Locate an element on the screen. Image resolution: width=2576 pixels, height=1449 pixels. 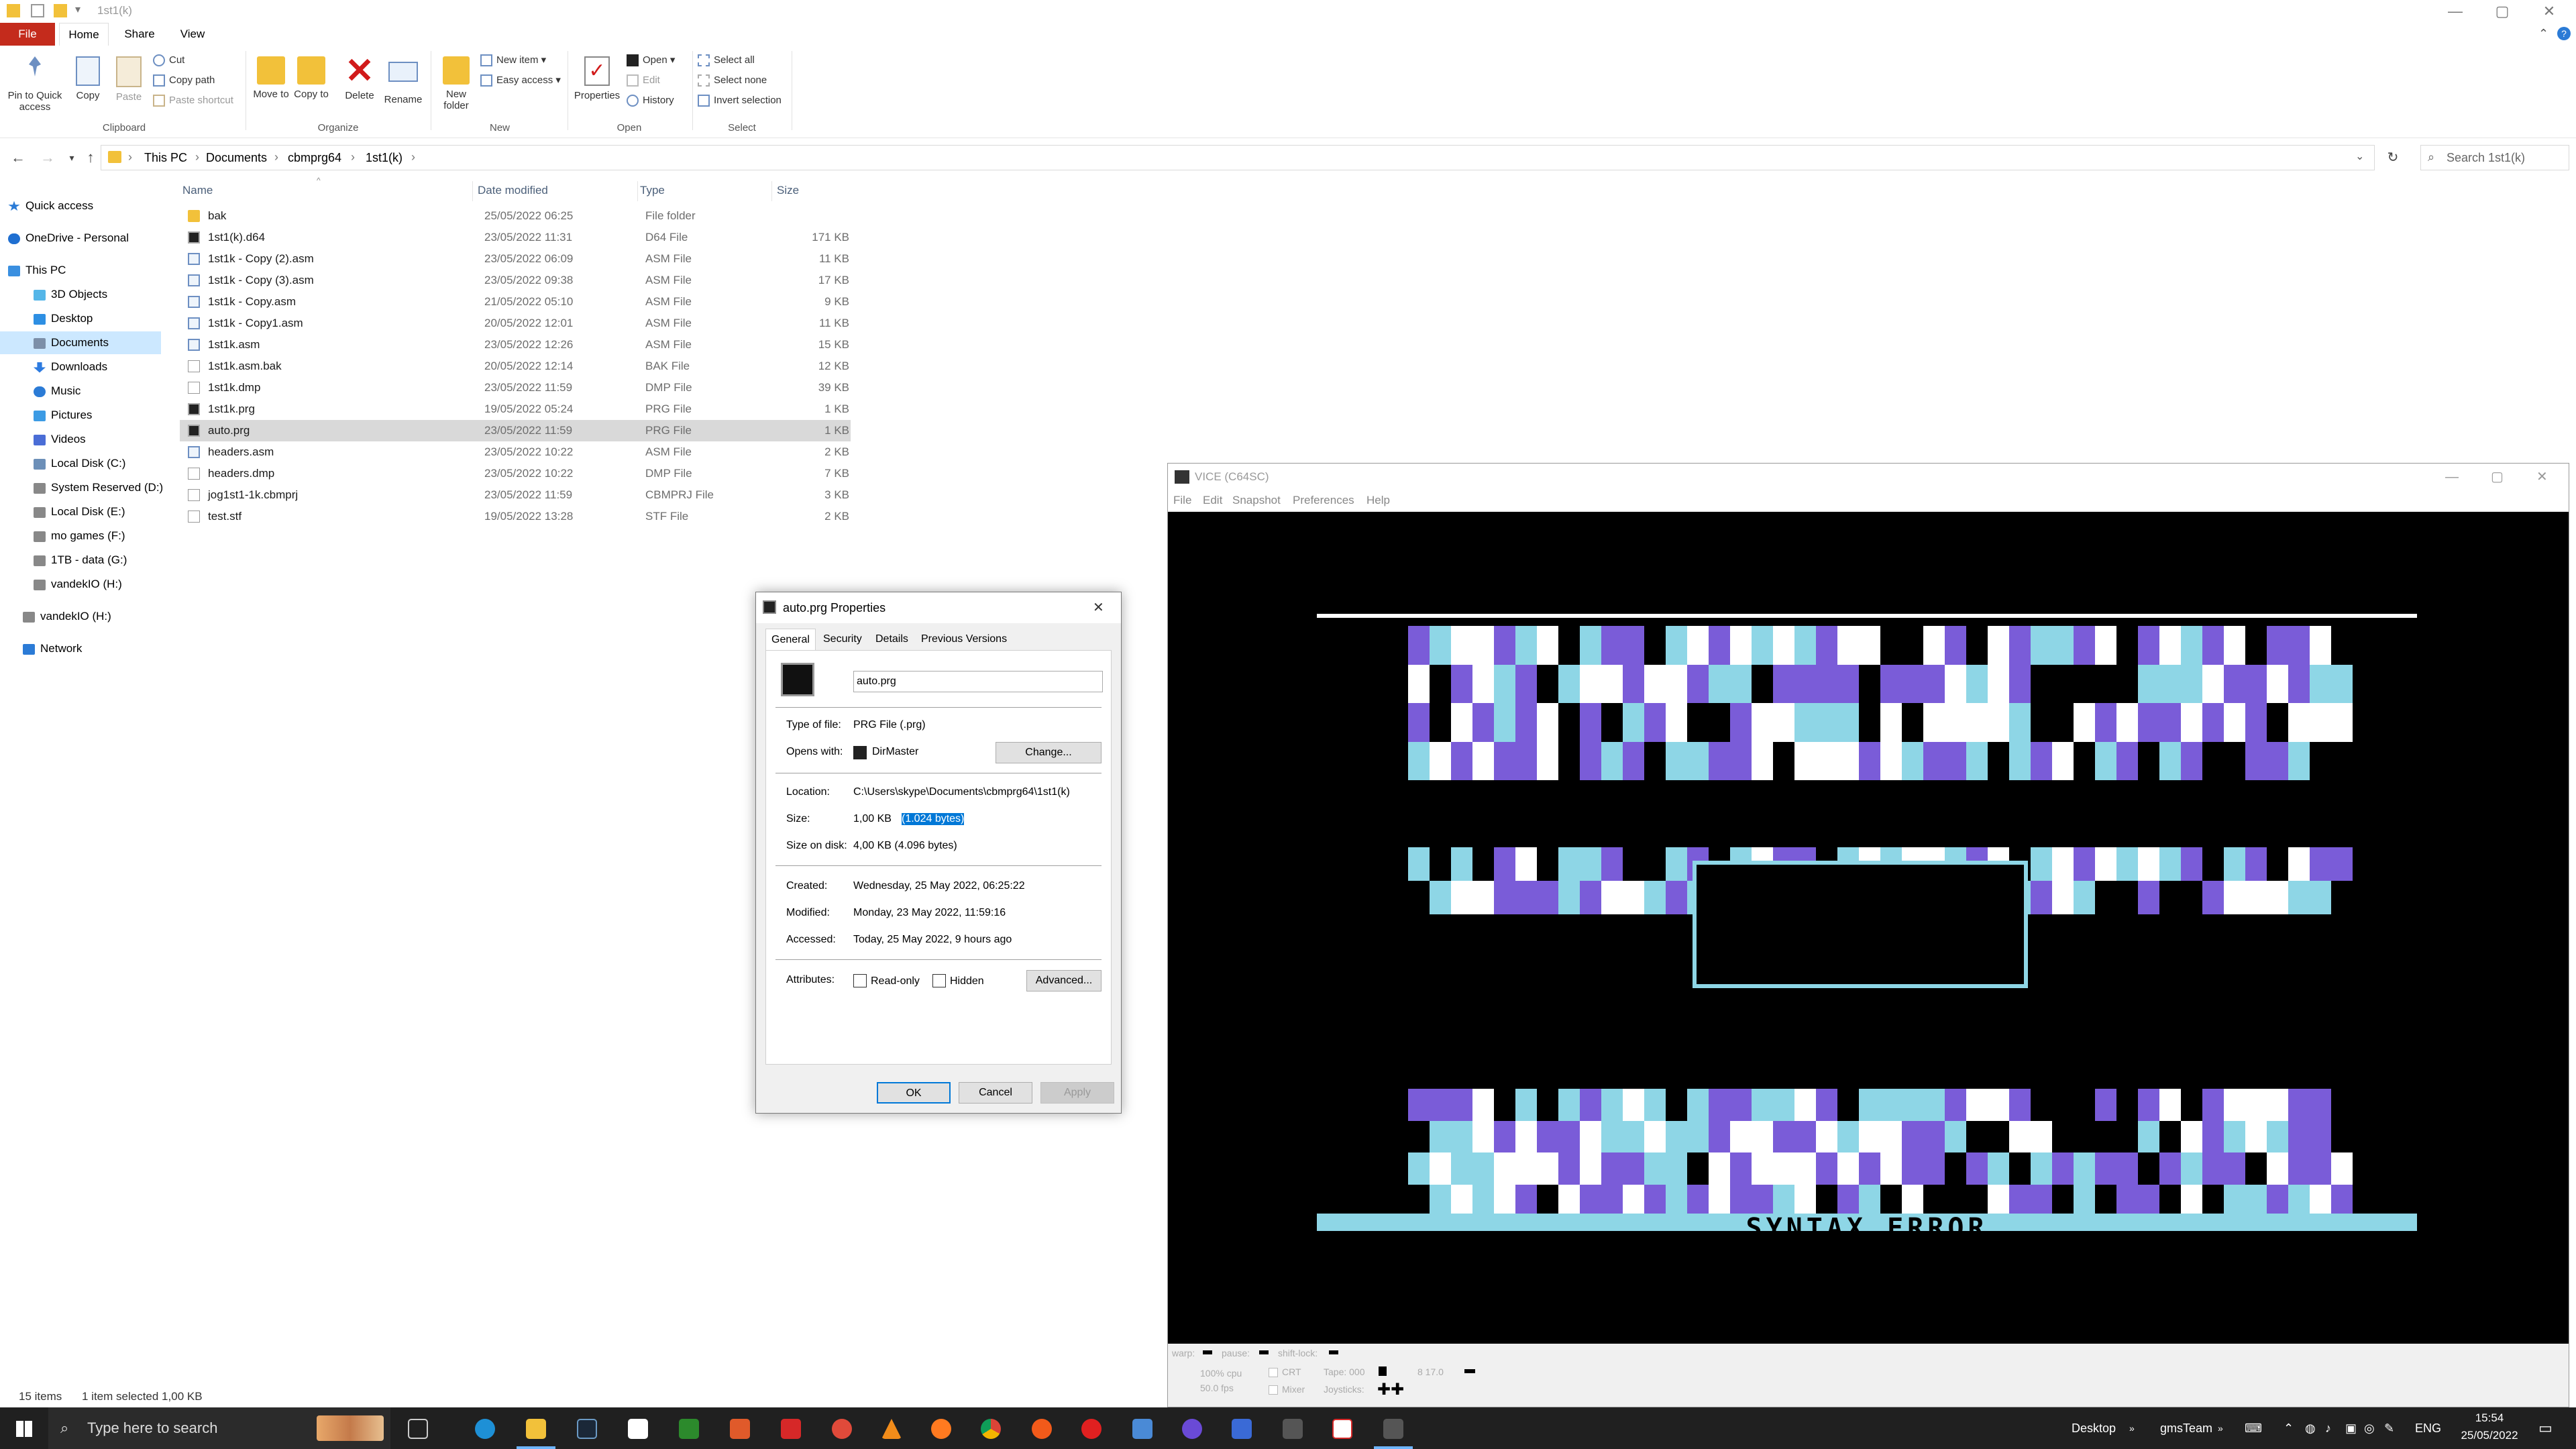
nav-item-videos: Videos is located at coordinates (114, 439).